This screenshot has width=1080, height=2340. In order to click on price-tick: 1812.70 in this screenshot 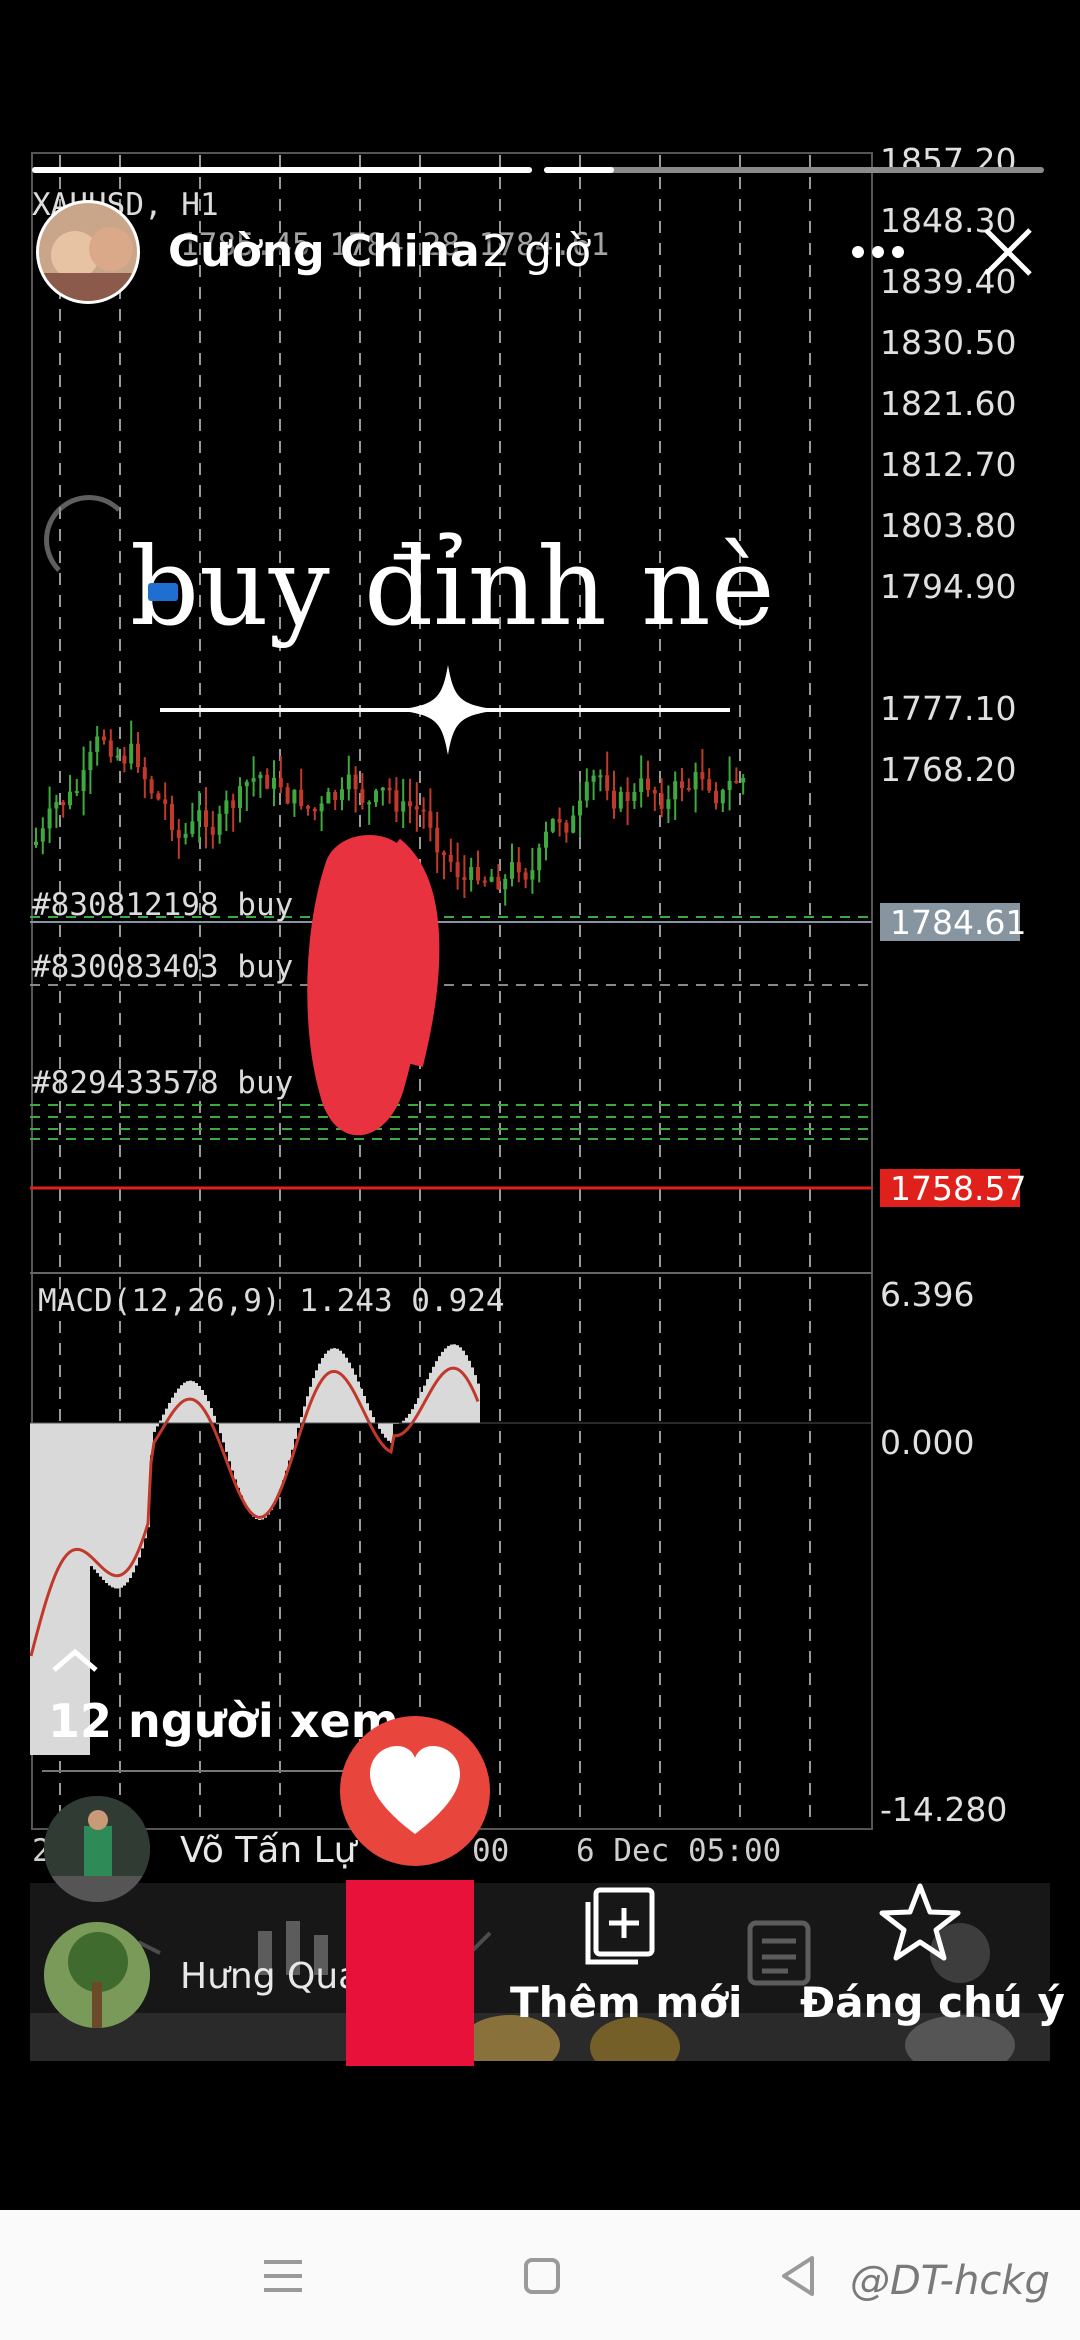, I will do `click(948, 464)`.